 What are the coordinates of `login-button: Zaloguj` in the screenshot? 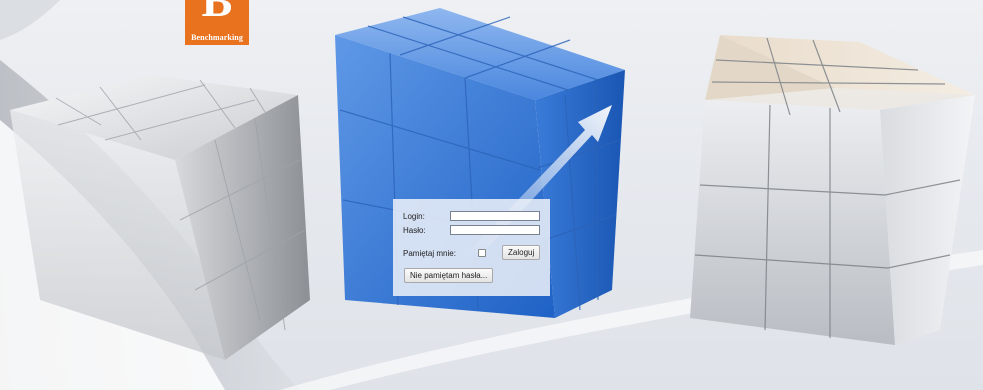 It's located at (521, 252).